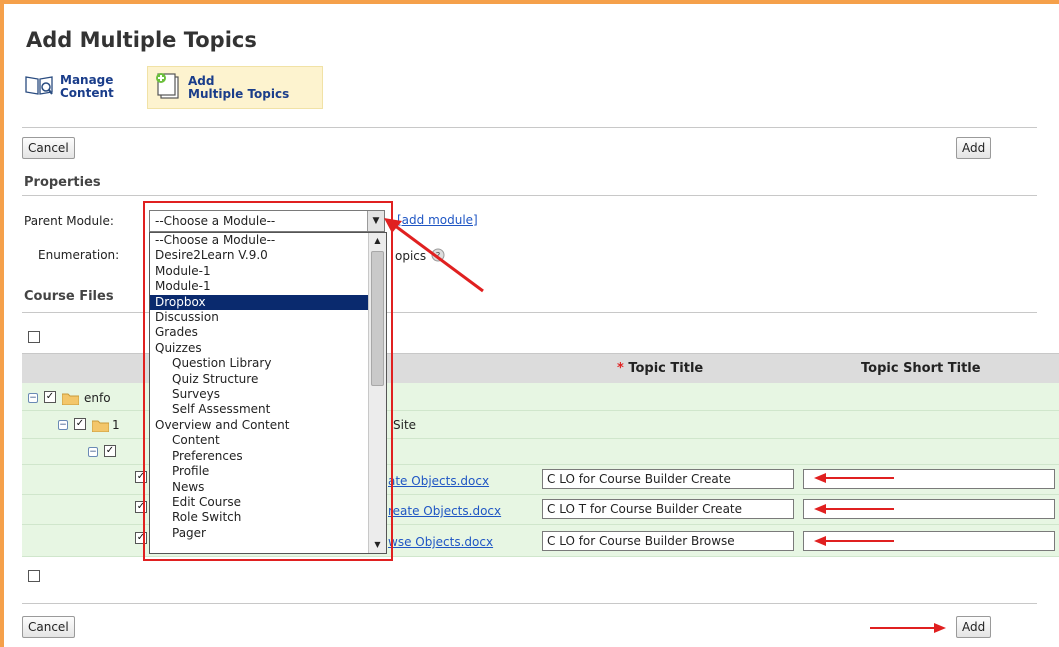  What do you see at coordinates (440, 542) in the screenshot?
I see `file-link: wse Objects.docx` at bounding box center [440, 542].